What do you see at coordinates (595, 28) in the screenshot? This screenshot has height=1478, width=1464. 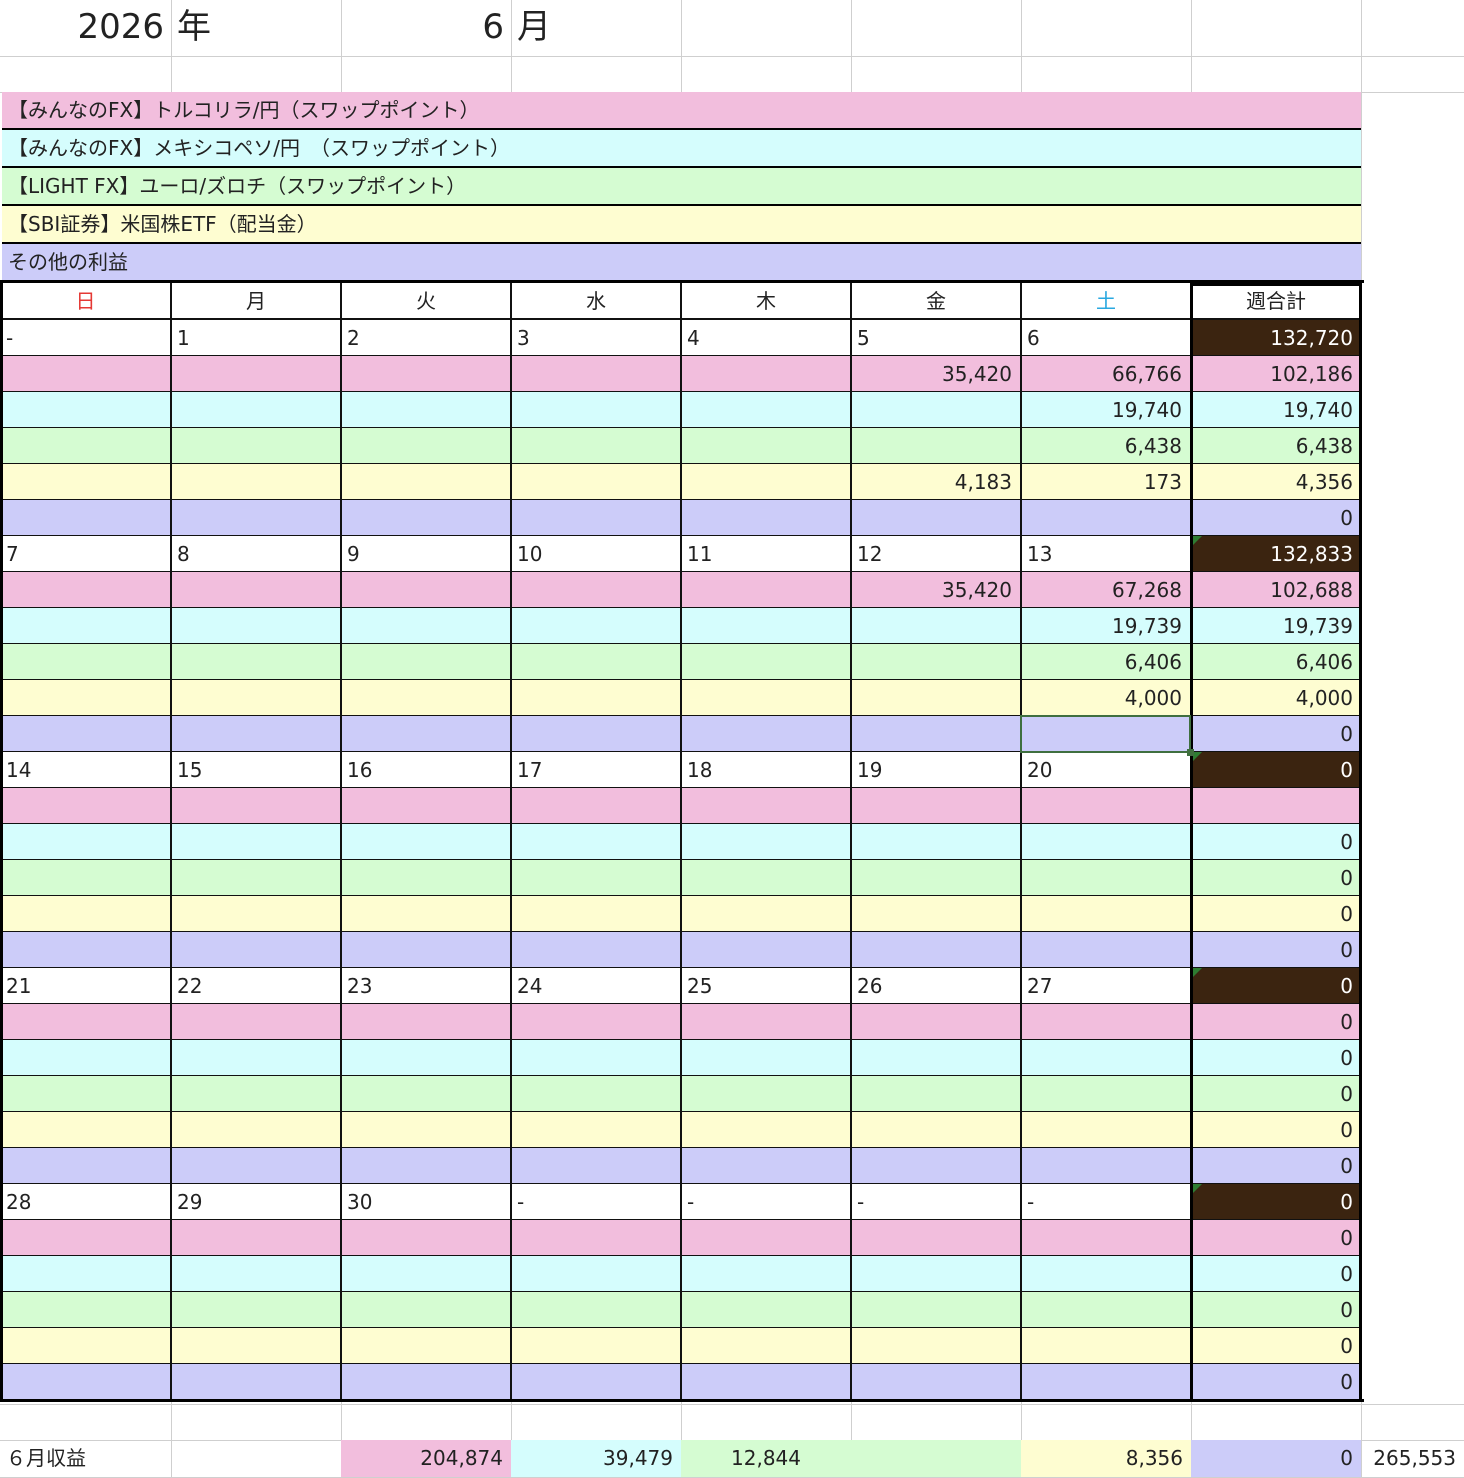 I see `month-unit-cell: 月` at bounding box center [595, 28].